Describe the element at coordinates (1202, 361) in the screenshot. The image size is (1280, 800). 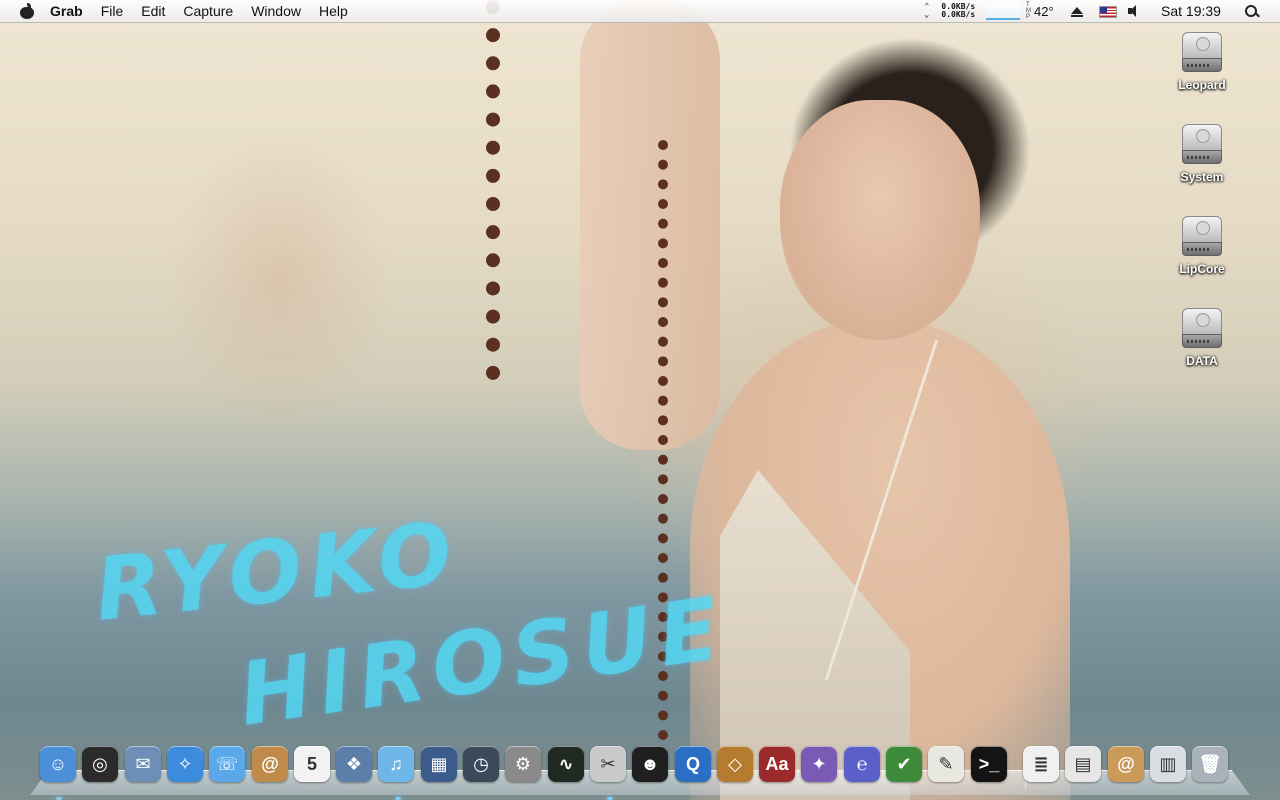
I see `drive-label: DATA` at that location.